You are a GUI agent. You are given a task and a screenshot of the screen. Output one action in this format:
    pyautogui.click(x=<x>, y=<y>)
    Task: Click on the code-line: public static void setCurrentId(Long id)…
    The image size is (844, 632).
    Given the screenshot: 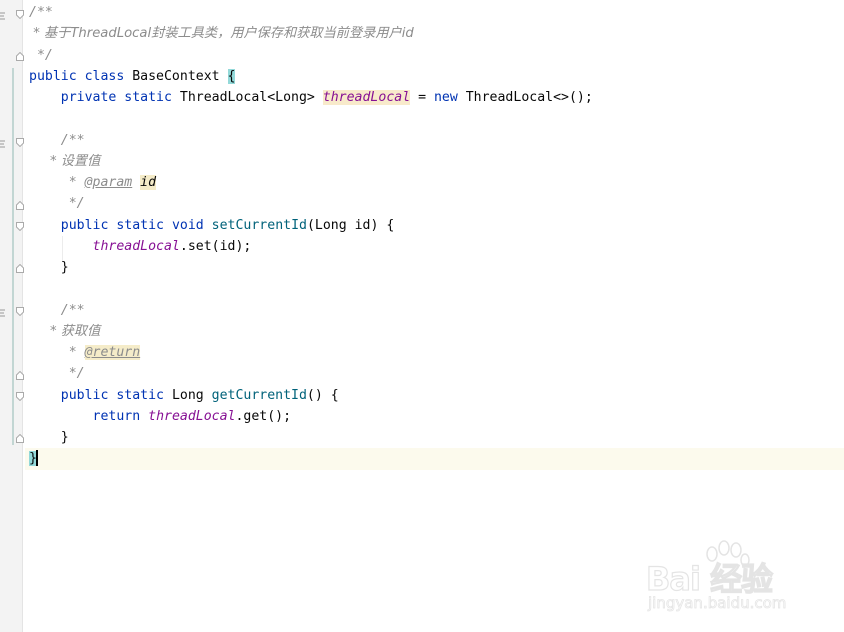 What is the action you would take?
    pyautogui.click(x=436, y=225)
    